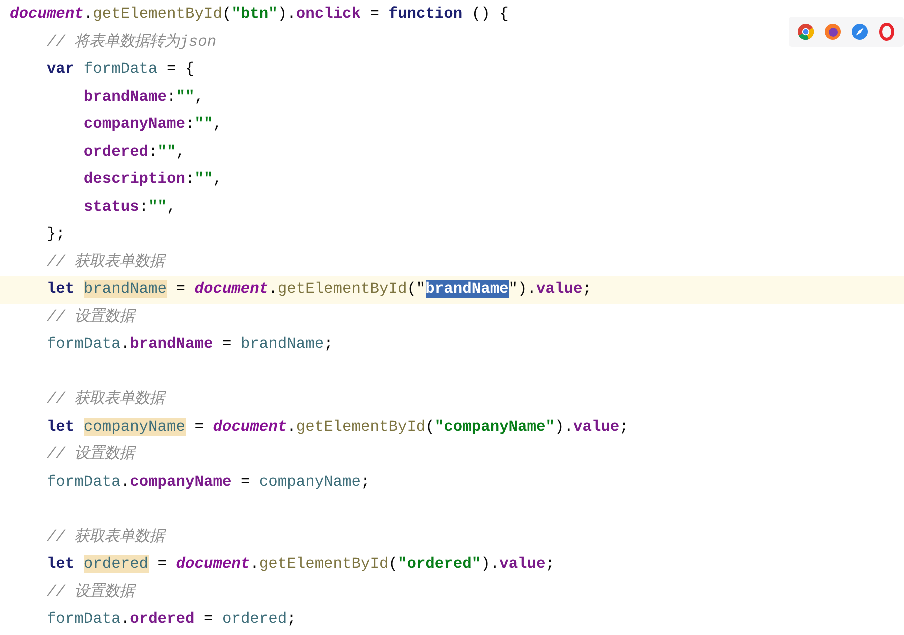 The width and height of the screenshot is (904, 635). Describe the element at coordinates (337, 427) in the screenshot. I see `code-line: let companyName = document.getElementById("companyName").value;` at that location.